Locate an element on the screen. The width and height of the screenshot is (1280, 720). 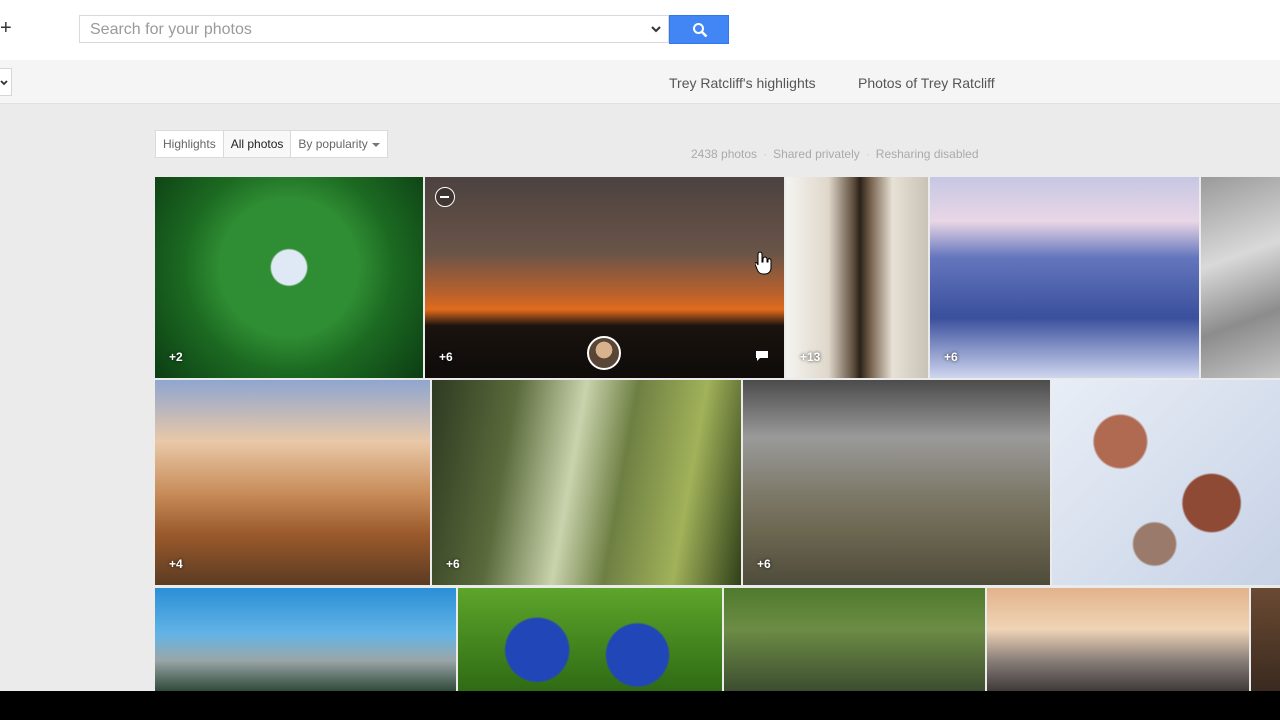
tab-highlights-link: Trey Ratcliff's highlights is located at coordinates (742, 83).